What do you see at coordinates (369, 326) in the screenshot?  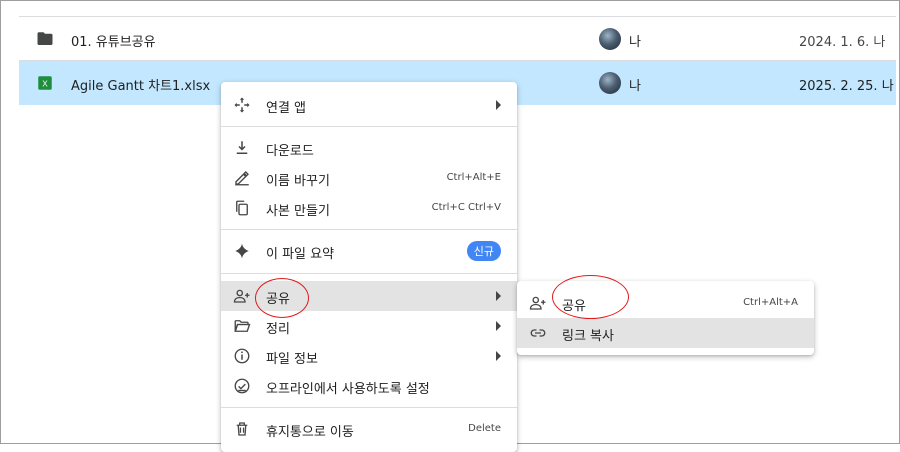 I see `menu-item-organize: 정리` at bounding box center [369, 326].